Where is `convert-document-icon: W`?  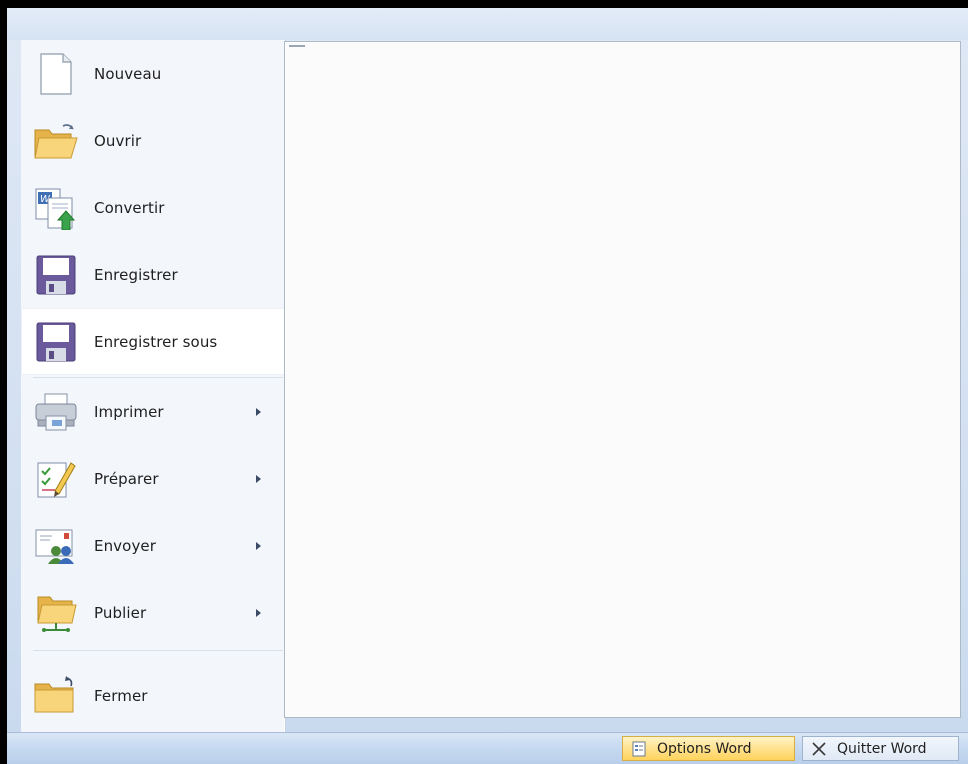 convert-document-icon: W is located at coordinates (56, 208).